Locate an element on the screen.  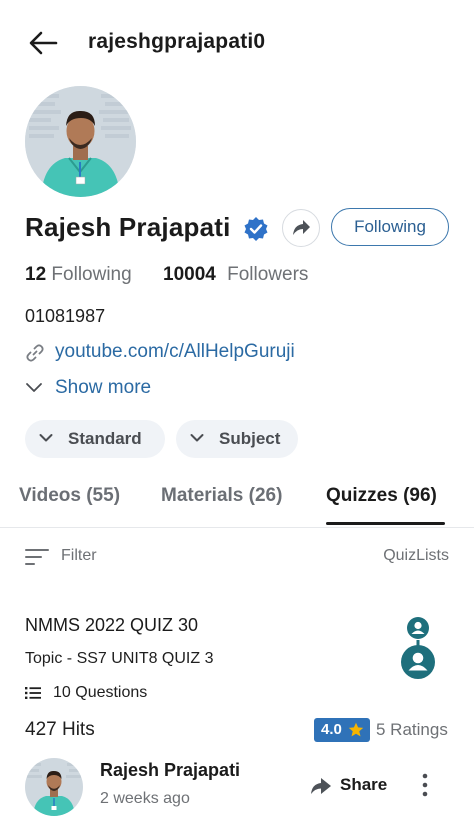
filter-bar: Filter QuizLists is located at coordinates (237, 558).